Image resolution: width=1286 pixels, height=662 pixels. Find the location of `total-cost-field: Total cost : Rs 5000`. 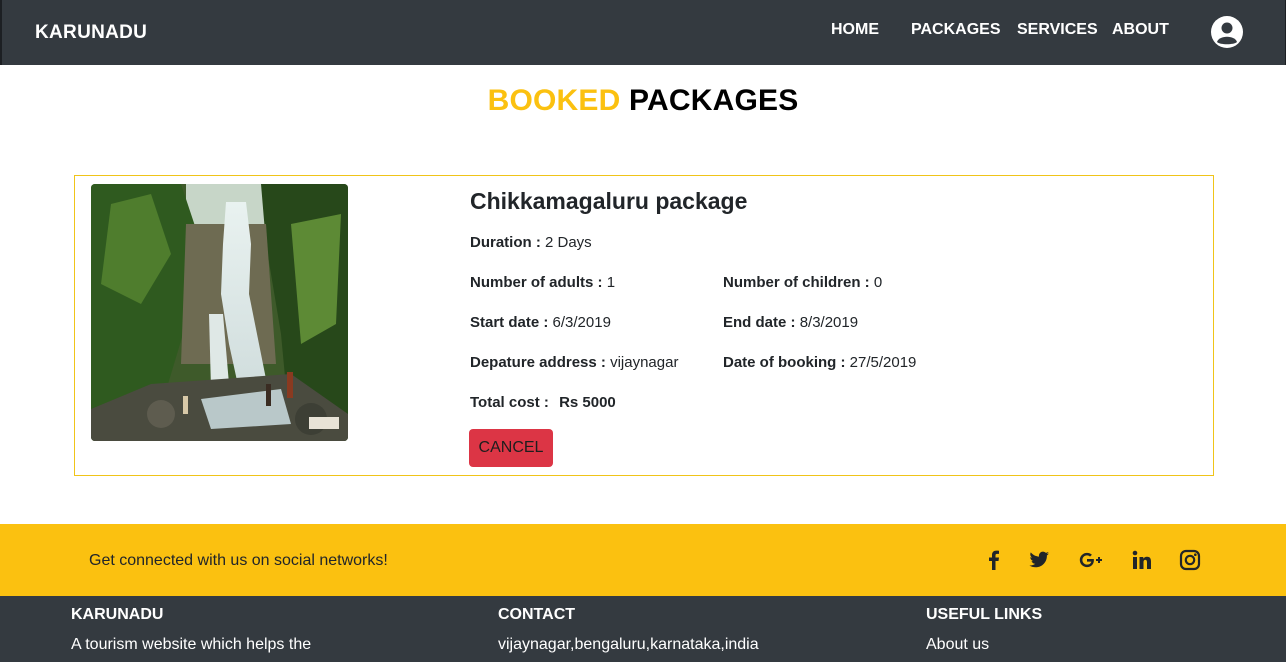

total-cost-field: Total cost : Rs 5000 is located at coordinates (543, 402).